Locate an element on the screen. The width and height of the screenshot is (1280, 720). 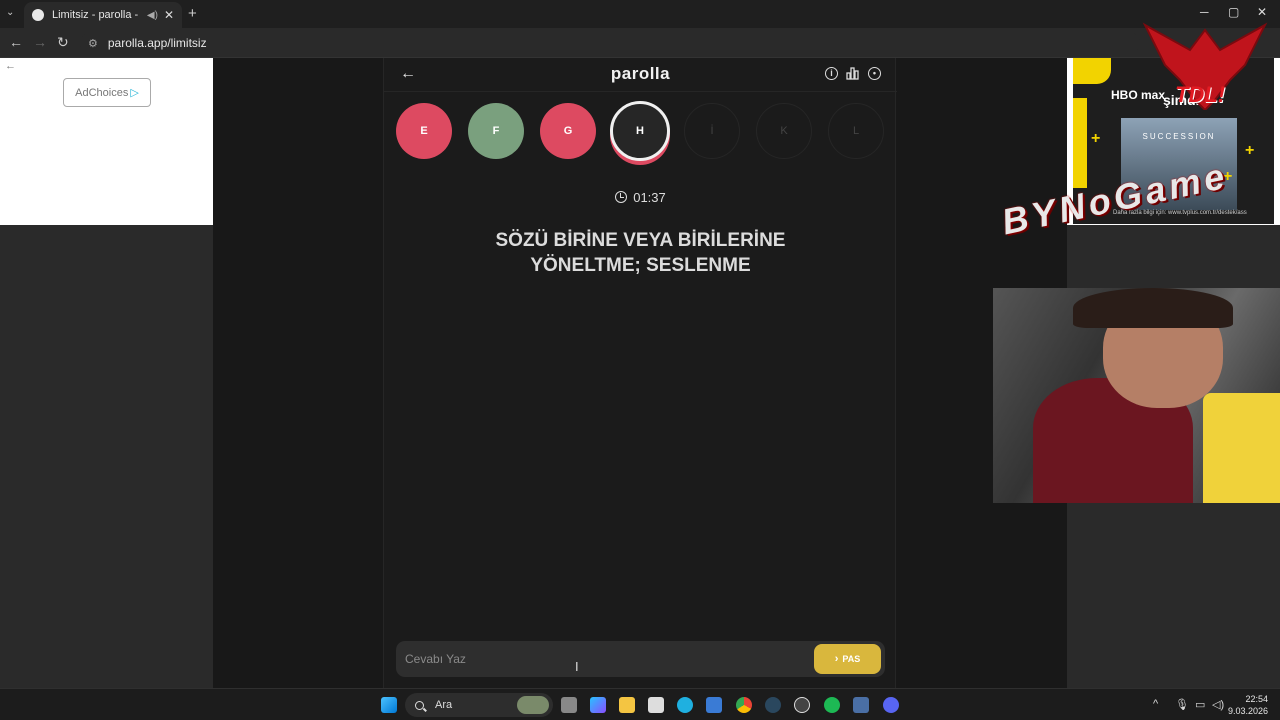
letter-circle-f: F is located at coordinates (496, 131).